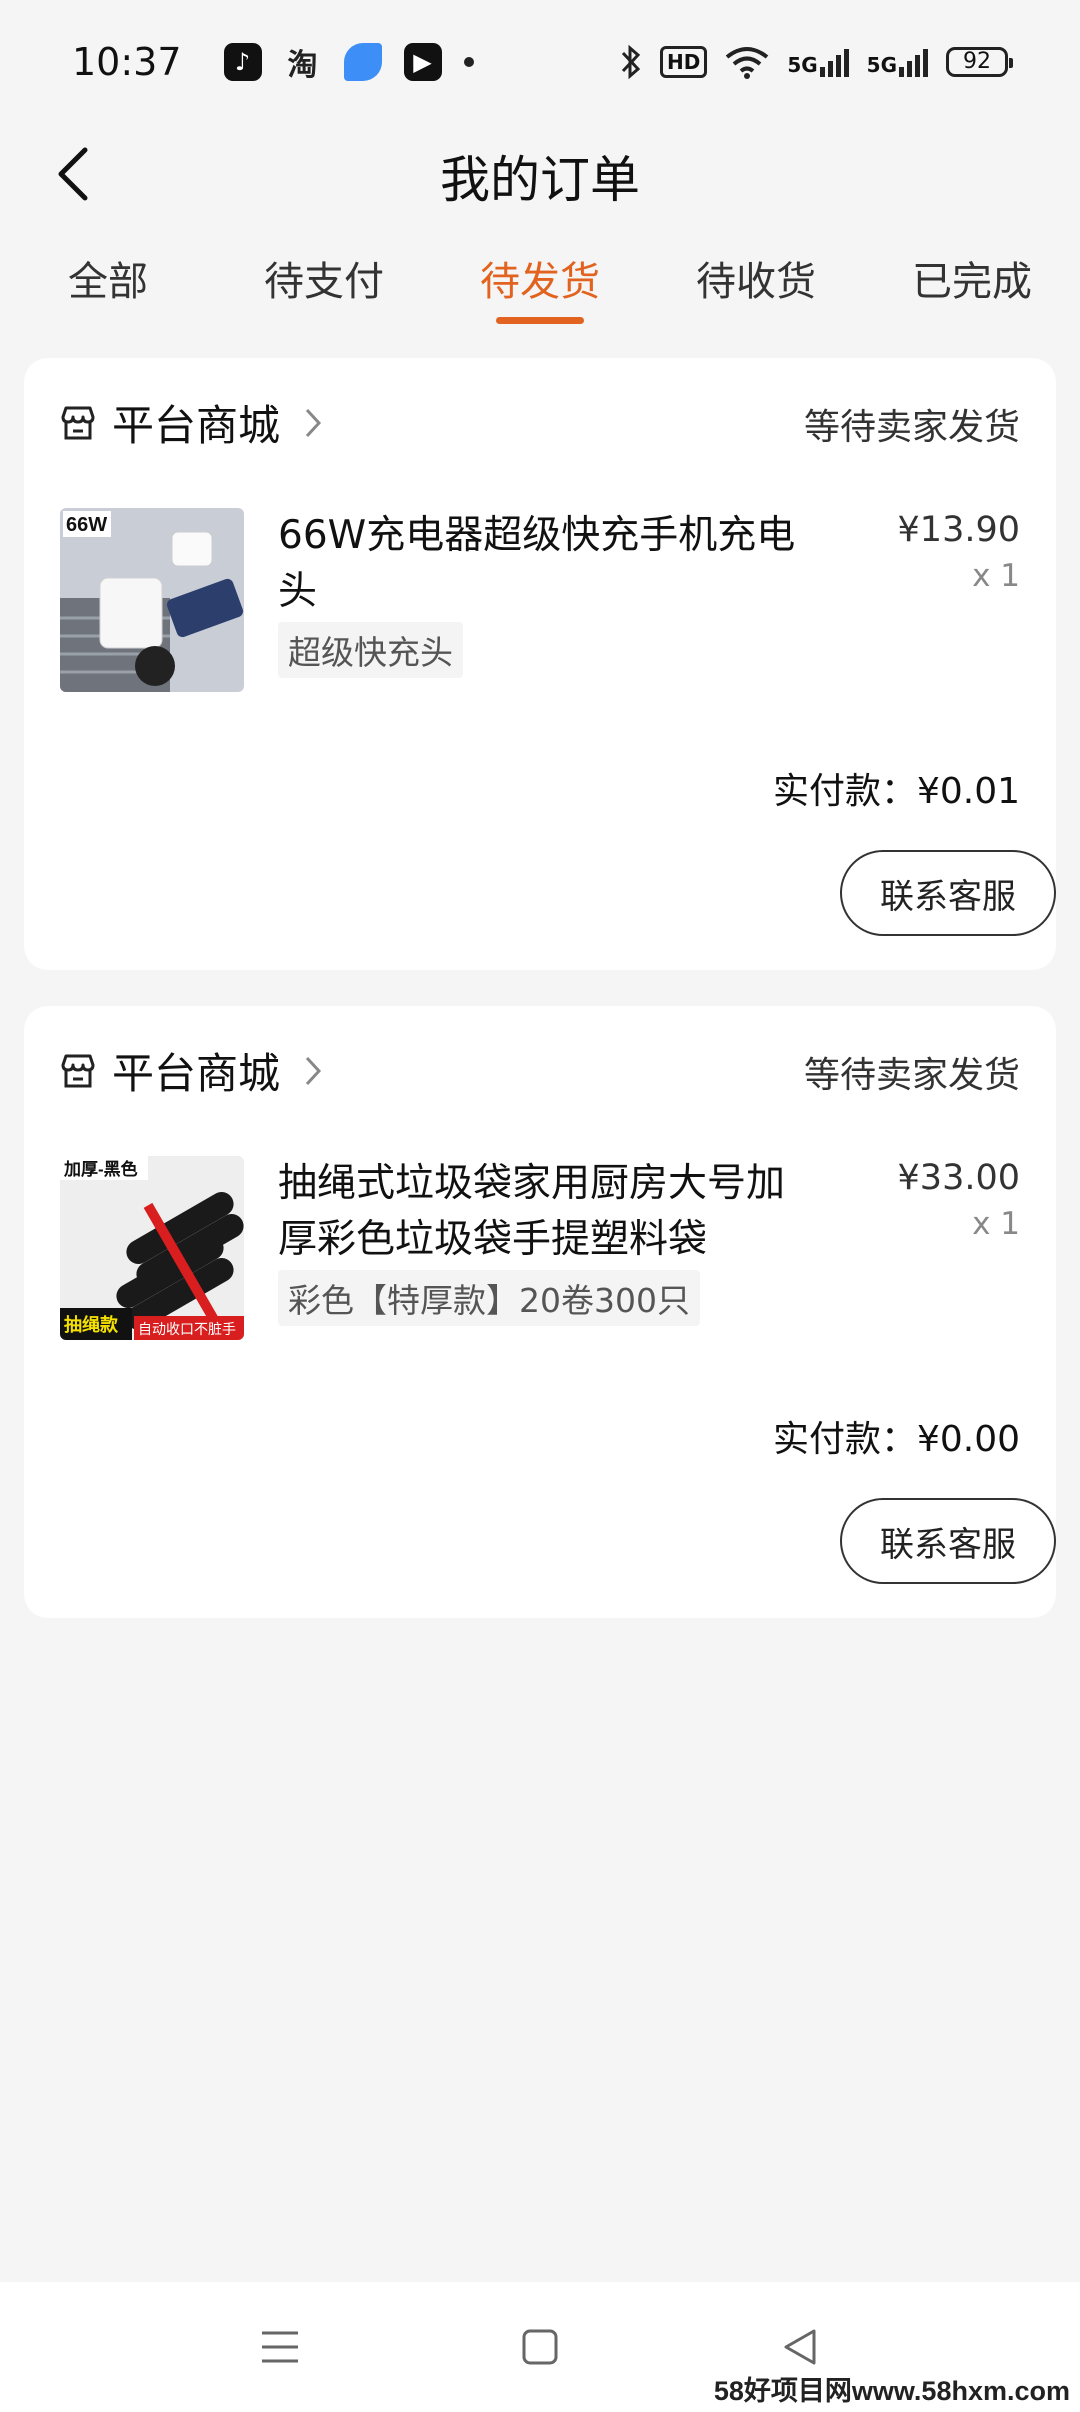 This screenshot has width=1080, height=2412. What do you see at coordinates (747, 63) in the screenshot?
I see `wifi-icon` at bounding box center [747, 63].